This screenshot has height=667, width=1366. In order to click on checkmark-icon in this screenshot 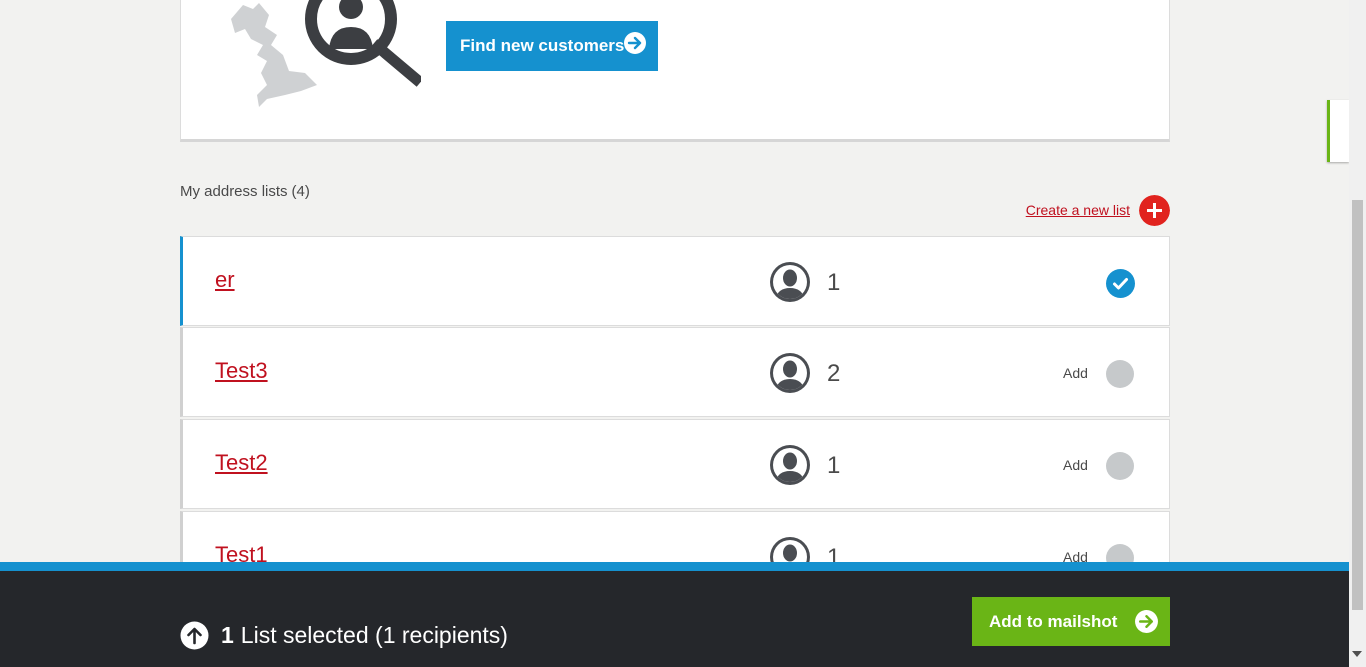, I will do `click(1120, 283)`.